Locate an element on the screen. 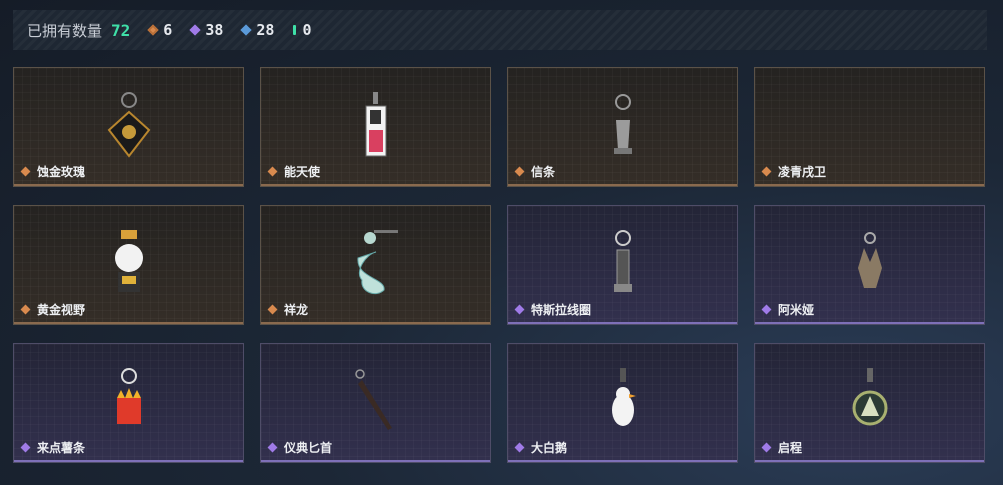 This screenshot has height=485, width=1003. teal-gem-icon is located at coordinates (295, 30).